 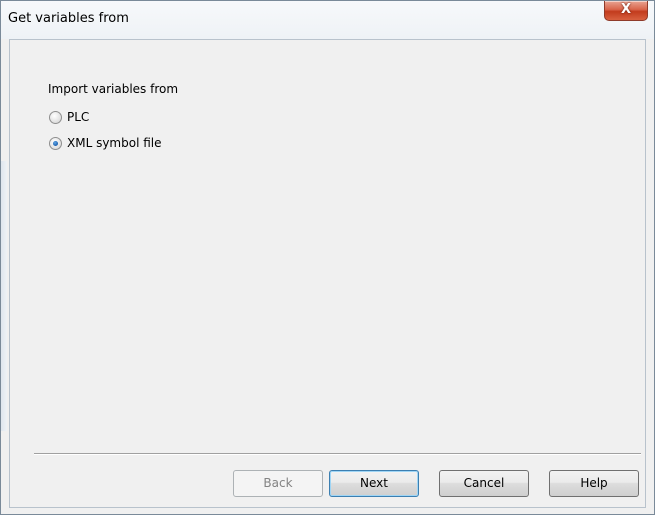 What do you see at coordinates (327, 20) in the screenshot?
I see `title-bar: Get variables from X` at bounding box center [327, 20].